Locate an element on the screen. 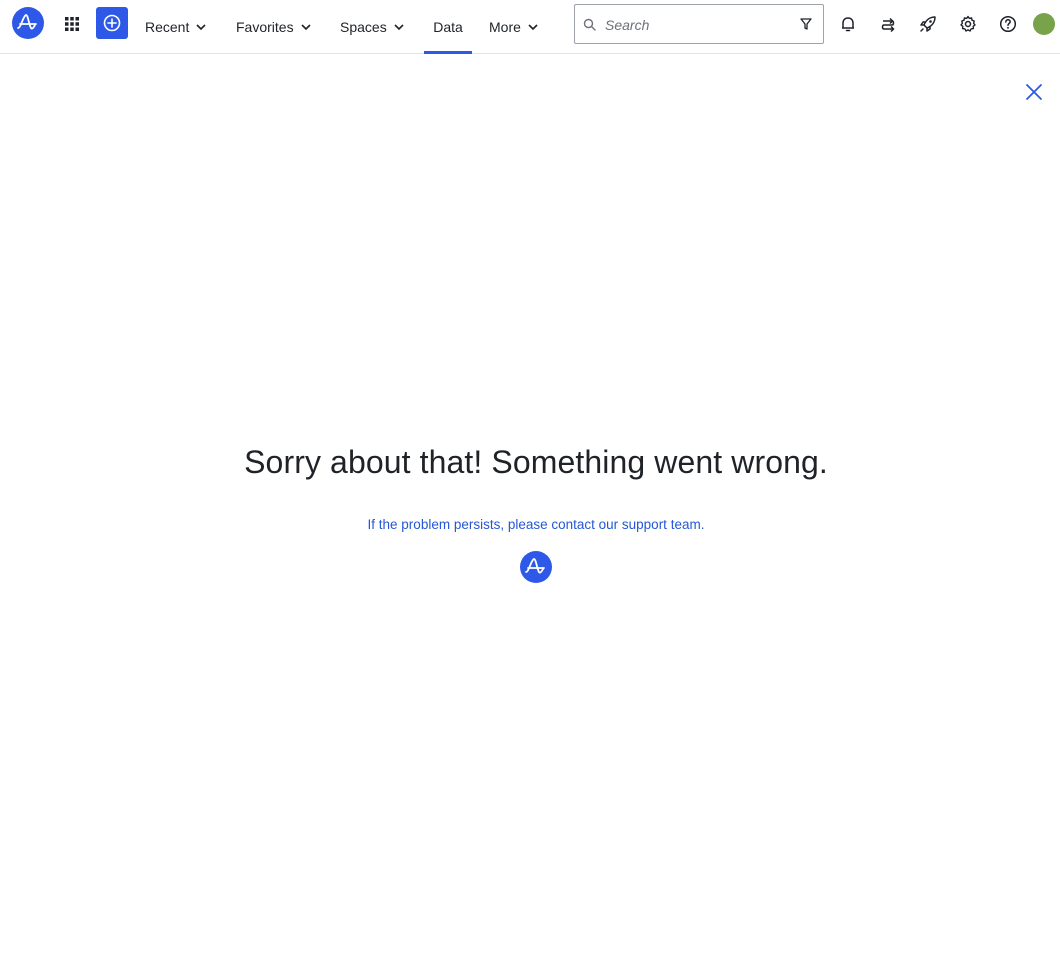 The width and height of the screenshot is (1060, 967). bell-icon is located at coordinates (848, 24).